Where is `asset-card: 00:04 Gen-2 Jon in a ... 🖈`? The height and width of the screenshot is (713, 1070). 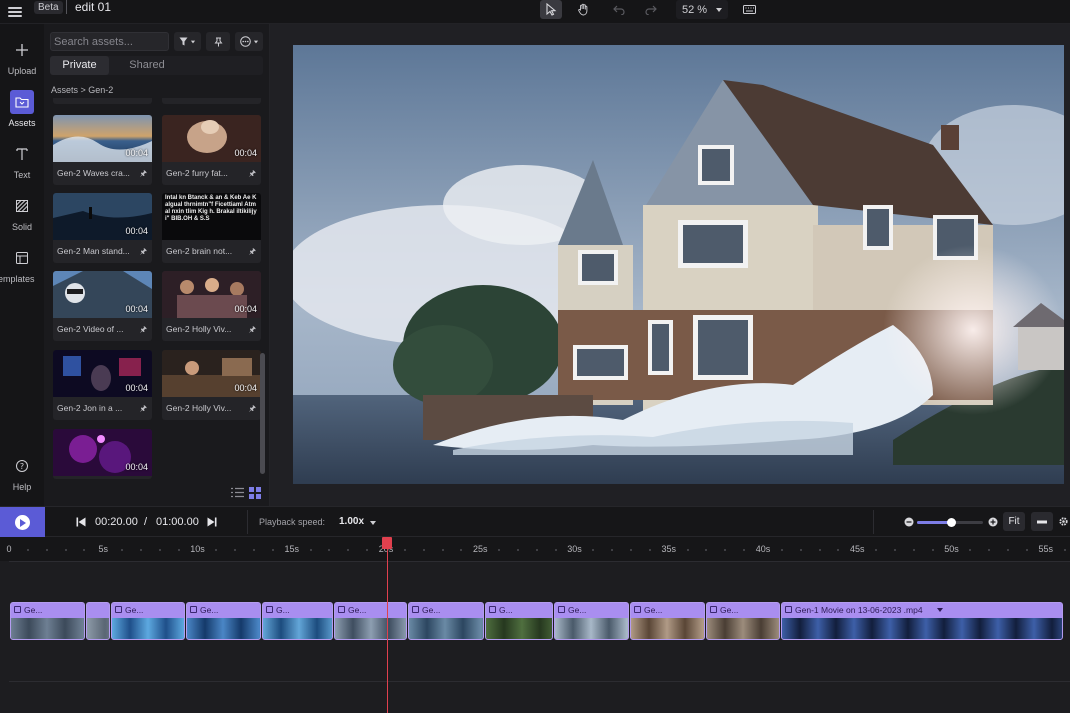
asset-card: 00:04 Gen-2 Jon in a ... 🖈 is located at coordinates (102, 385).